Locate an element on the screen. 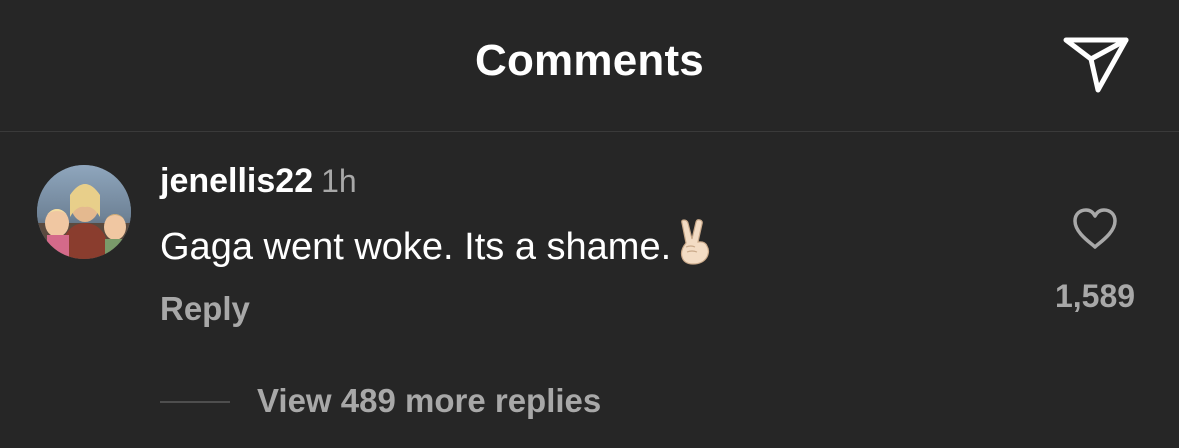 This screenshot has height=448, width=1179. paper-plane-icon is located at coordinates (1096, 65).